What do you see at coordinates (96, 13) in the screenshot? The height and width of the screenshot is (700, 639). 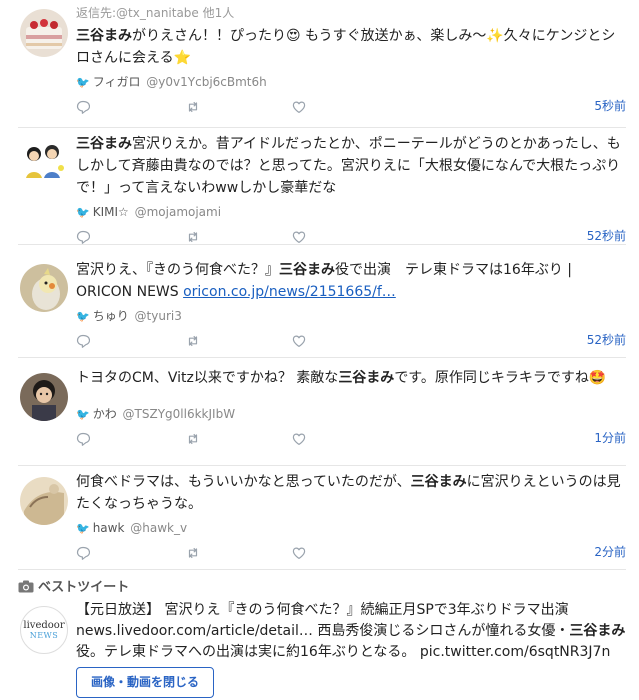 I see `reply-to-label: 返信先:` at bounding box center [96, 13].